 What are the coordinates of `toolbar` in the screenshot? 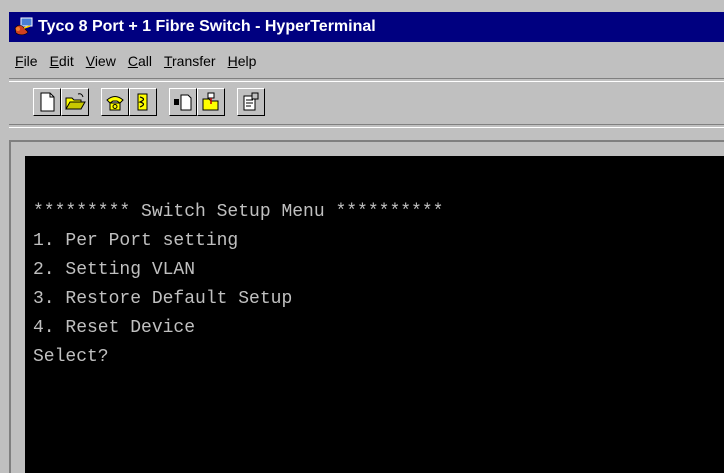 It's located at (366, 102).